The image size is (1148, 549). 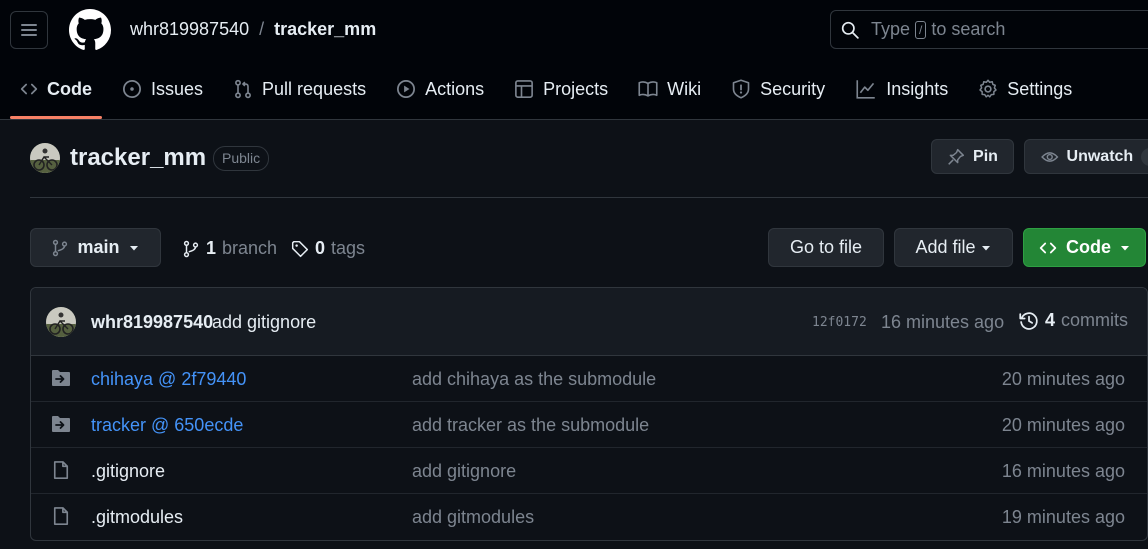 I want to click on unwatch-button: Unwatch 1, so click(x=1086, y=156).